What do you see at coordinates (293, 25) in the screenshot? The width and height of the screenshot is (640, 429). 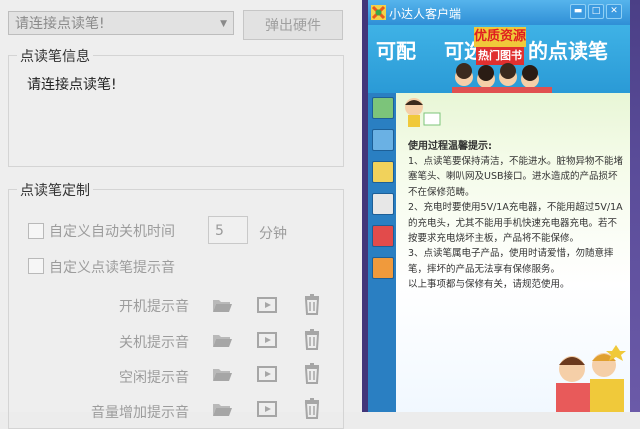 I see `eject-hardware-button: 弹出硬件` at bounding box center [293, 25].